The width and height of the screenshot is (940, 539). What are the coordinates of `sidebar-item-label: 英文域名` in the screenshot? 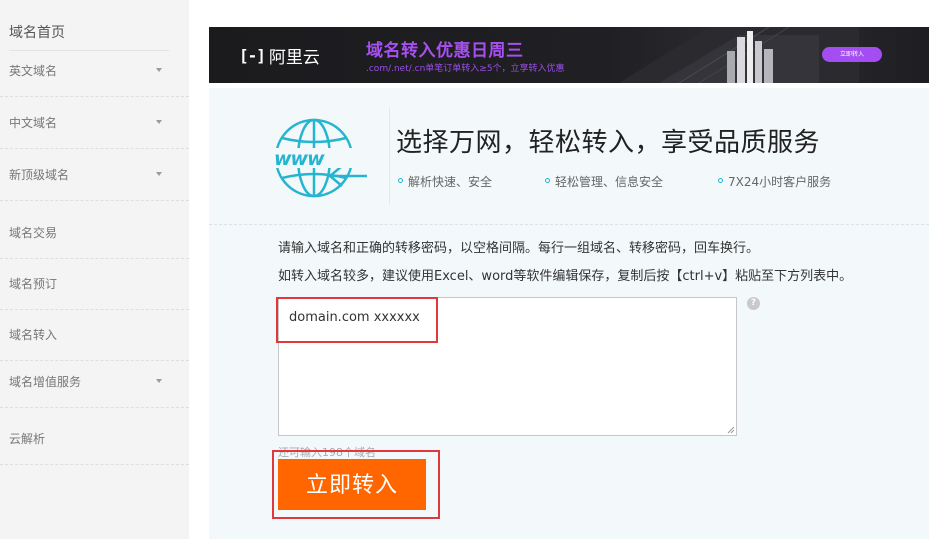 It's located at (33, 71).